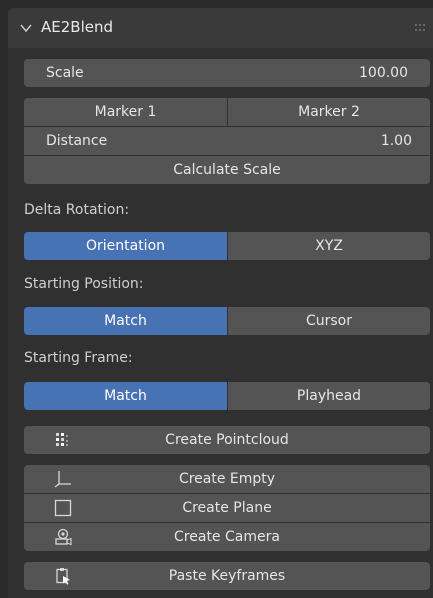  I want to click on panel-title: AE2Blend, so click(77, 27).